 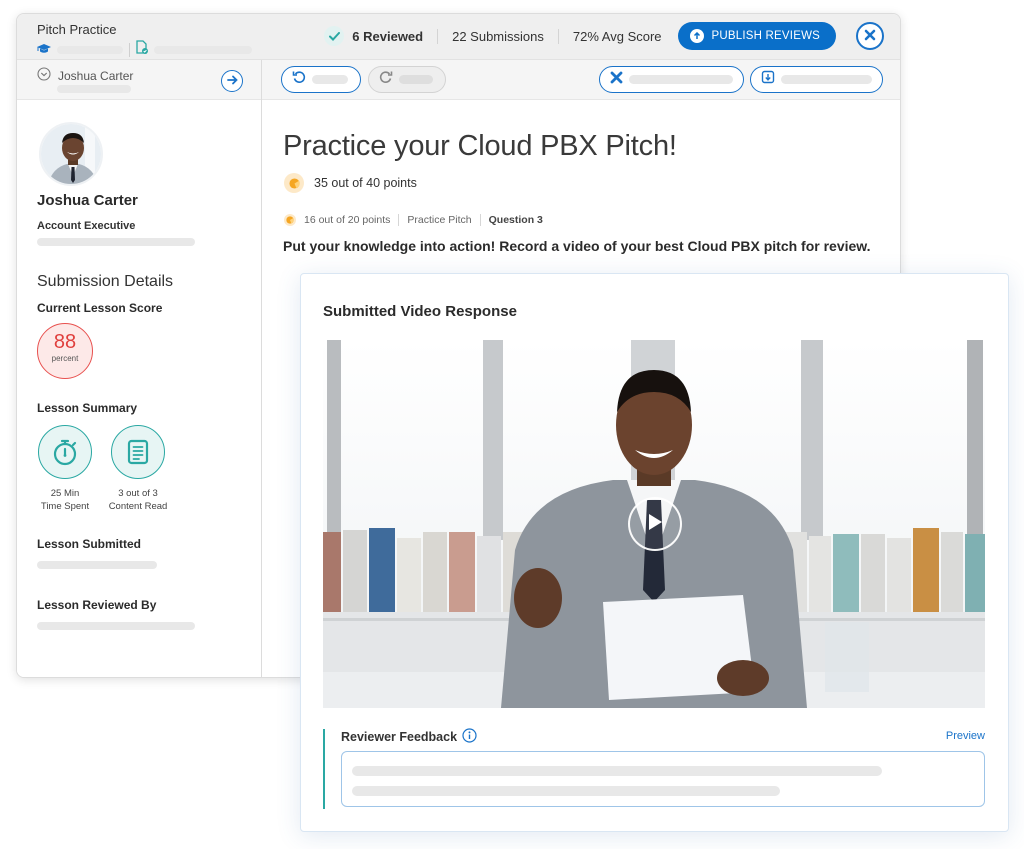 What do you see at coordinates (768, 79) in the screenshot?
I see `download-icon` at bounding box center [768, 79].